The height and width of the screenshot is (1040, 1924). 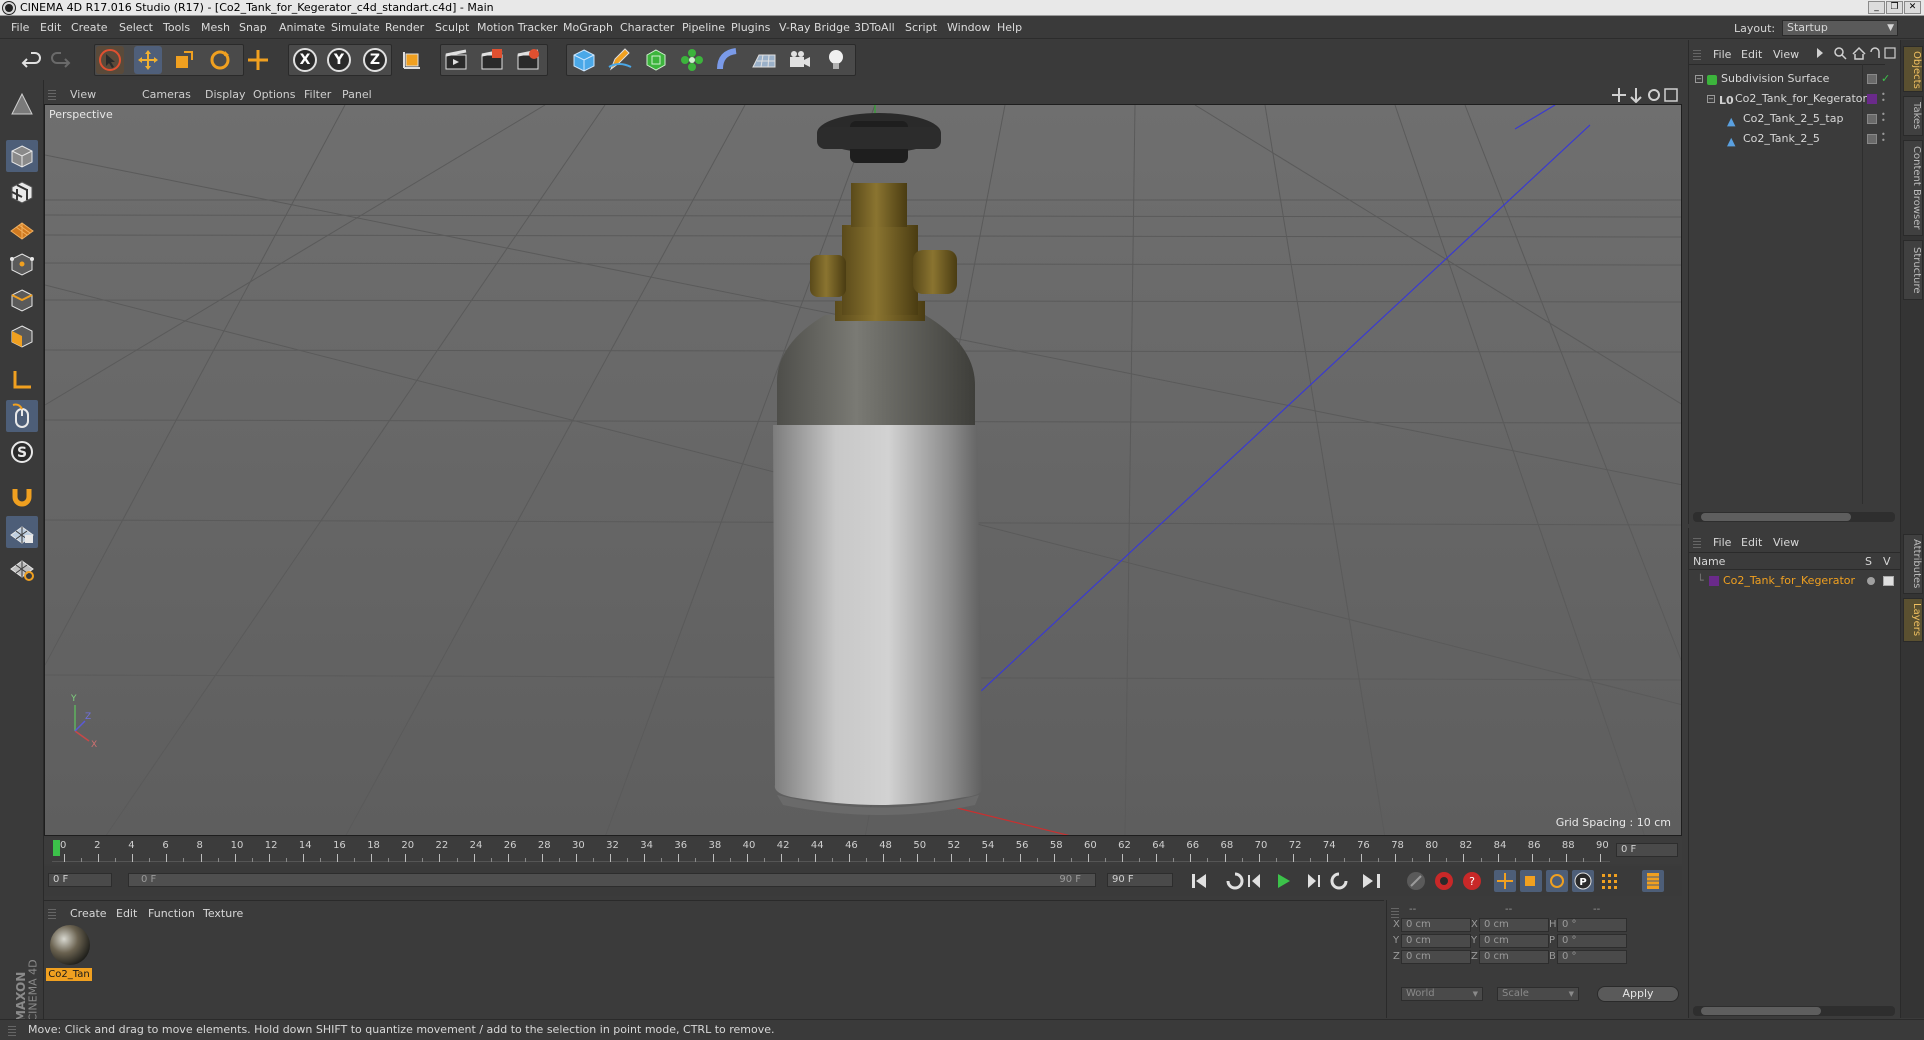 What do you see at coordinates (22, 452) in the screenshot?
I see `snap-button: S` at bounding box center [22, 452].